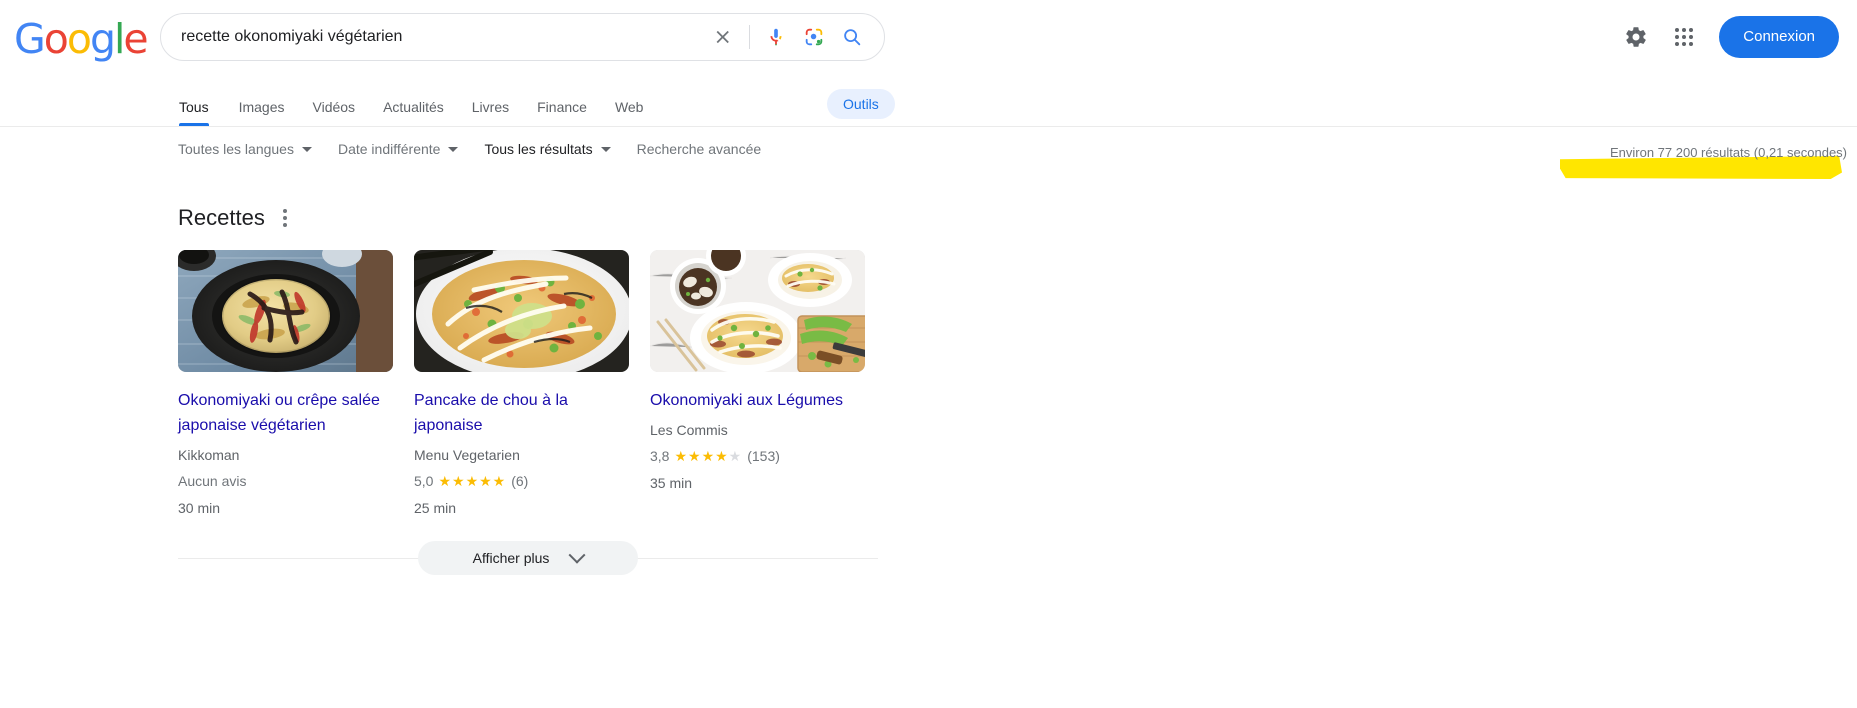  What do you see at coordinates (861, 104) in the screenshot?
I see `tools-button: Outils` at bounding box center [861, 104].